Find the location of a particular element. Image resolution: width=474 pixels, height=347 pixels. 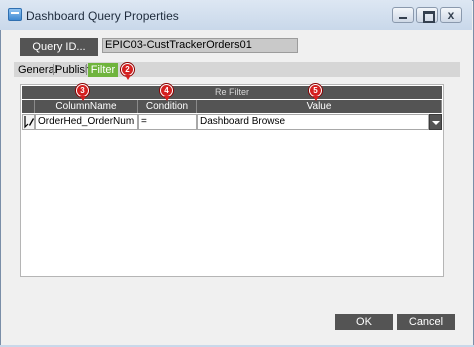

cell-column-name: OrderHed_OrderNum is located at coordinates (86, 122).